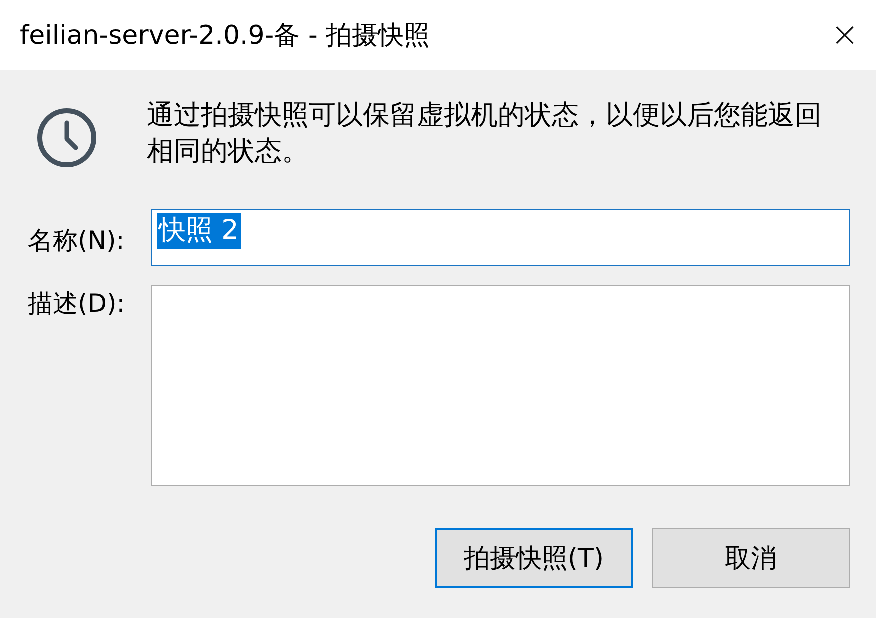  Describe the element at coordinates (67, 138) in the screenshot. I see `clock-icon` at that location.